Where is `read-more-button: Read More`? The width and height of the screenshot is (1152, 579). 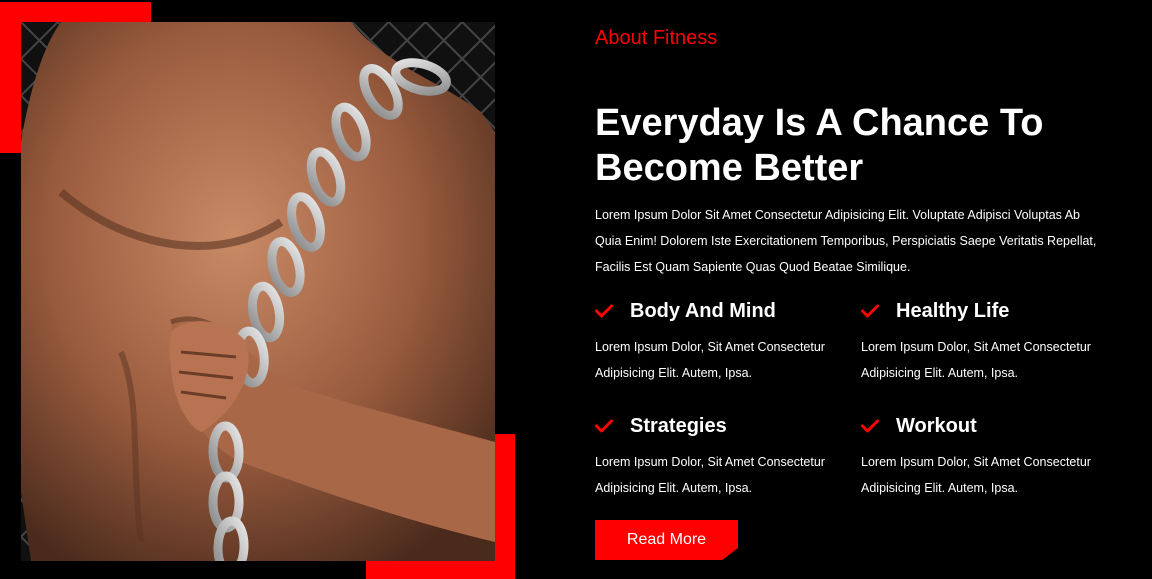 read-more-button: Read More is located at coordinates (666, 540).